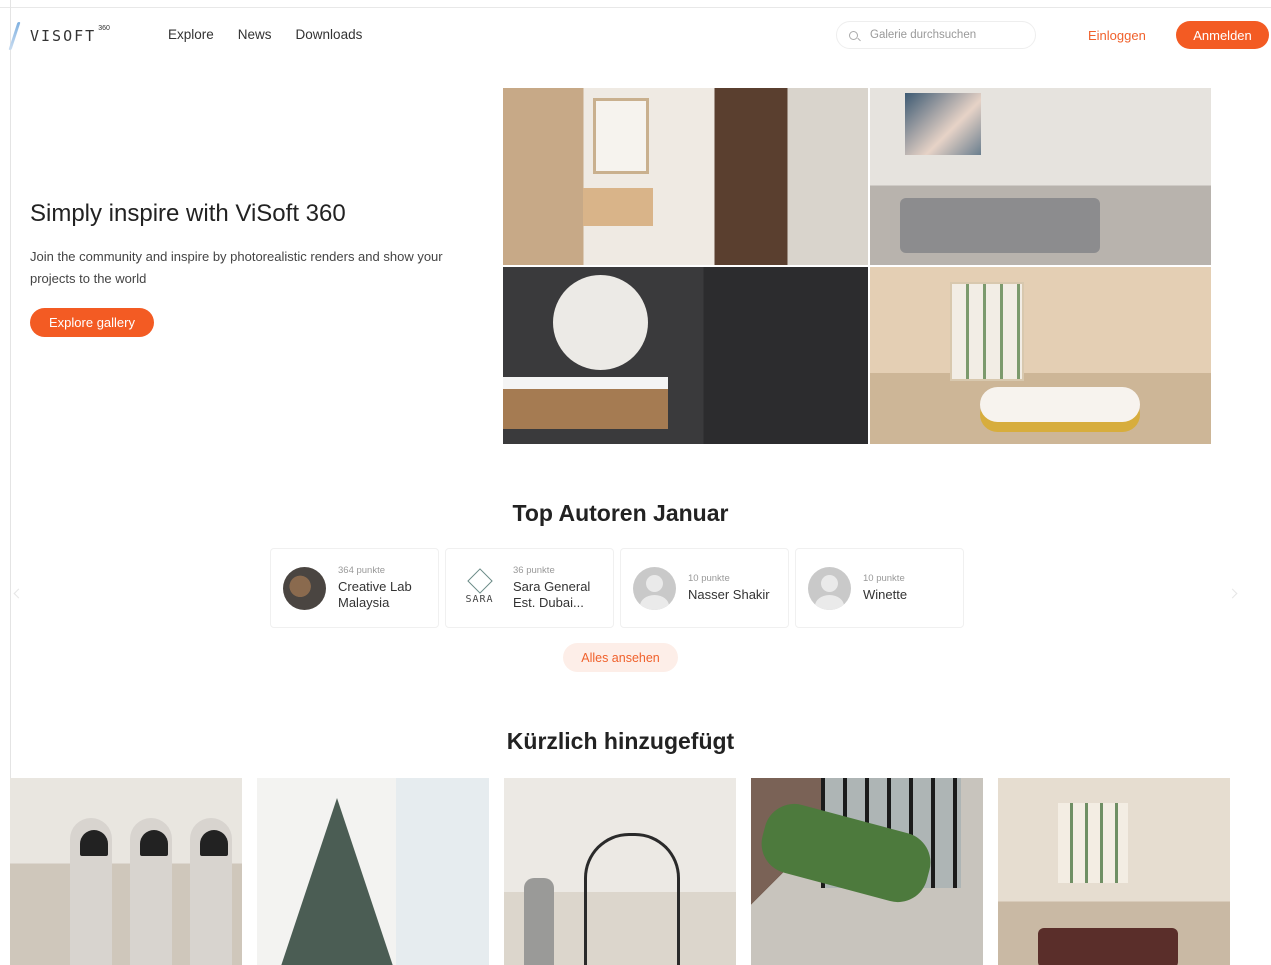 The width and height of the screenshot is (1271, 965). I want to click on search-input, so click(945, 35).